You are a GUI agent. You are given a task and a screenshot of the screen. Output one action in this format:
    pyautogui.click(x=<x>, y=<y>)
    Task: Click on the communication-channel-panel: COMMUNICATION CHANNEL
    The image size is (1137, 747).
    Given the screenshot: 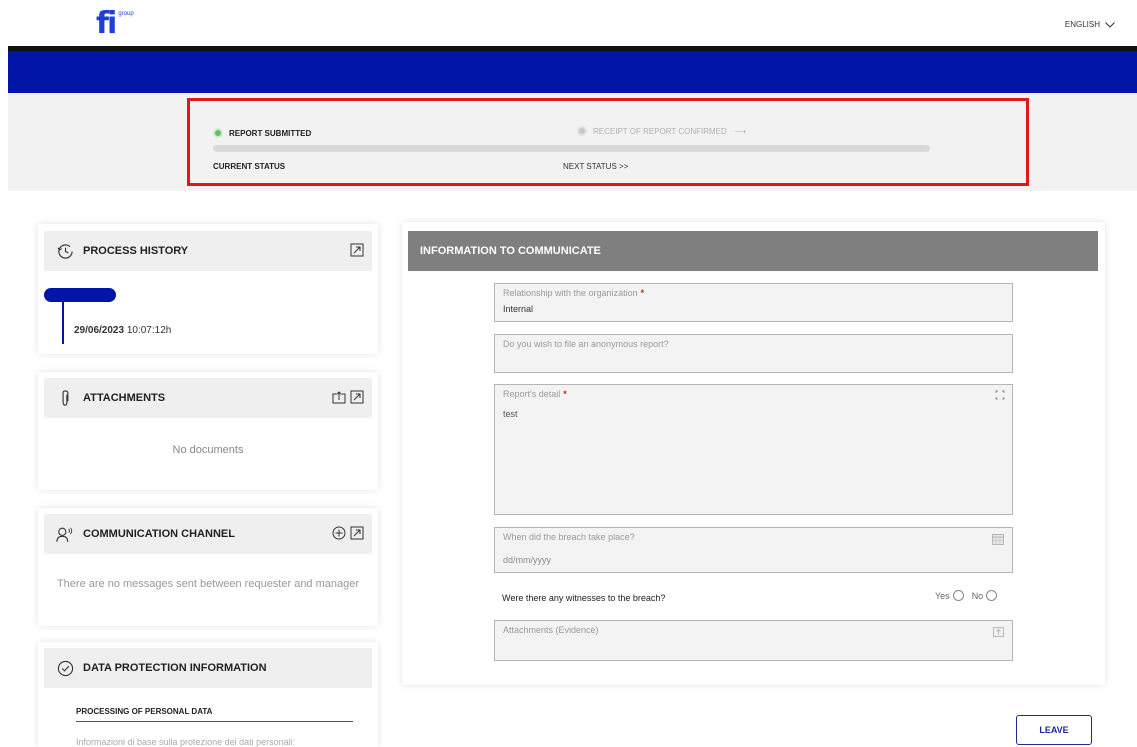 What is the action you would take?
    pyautogui.click(x=208, y=567)
    